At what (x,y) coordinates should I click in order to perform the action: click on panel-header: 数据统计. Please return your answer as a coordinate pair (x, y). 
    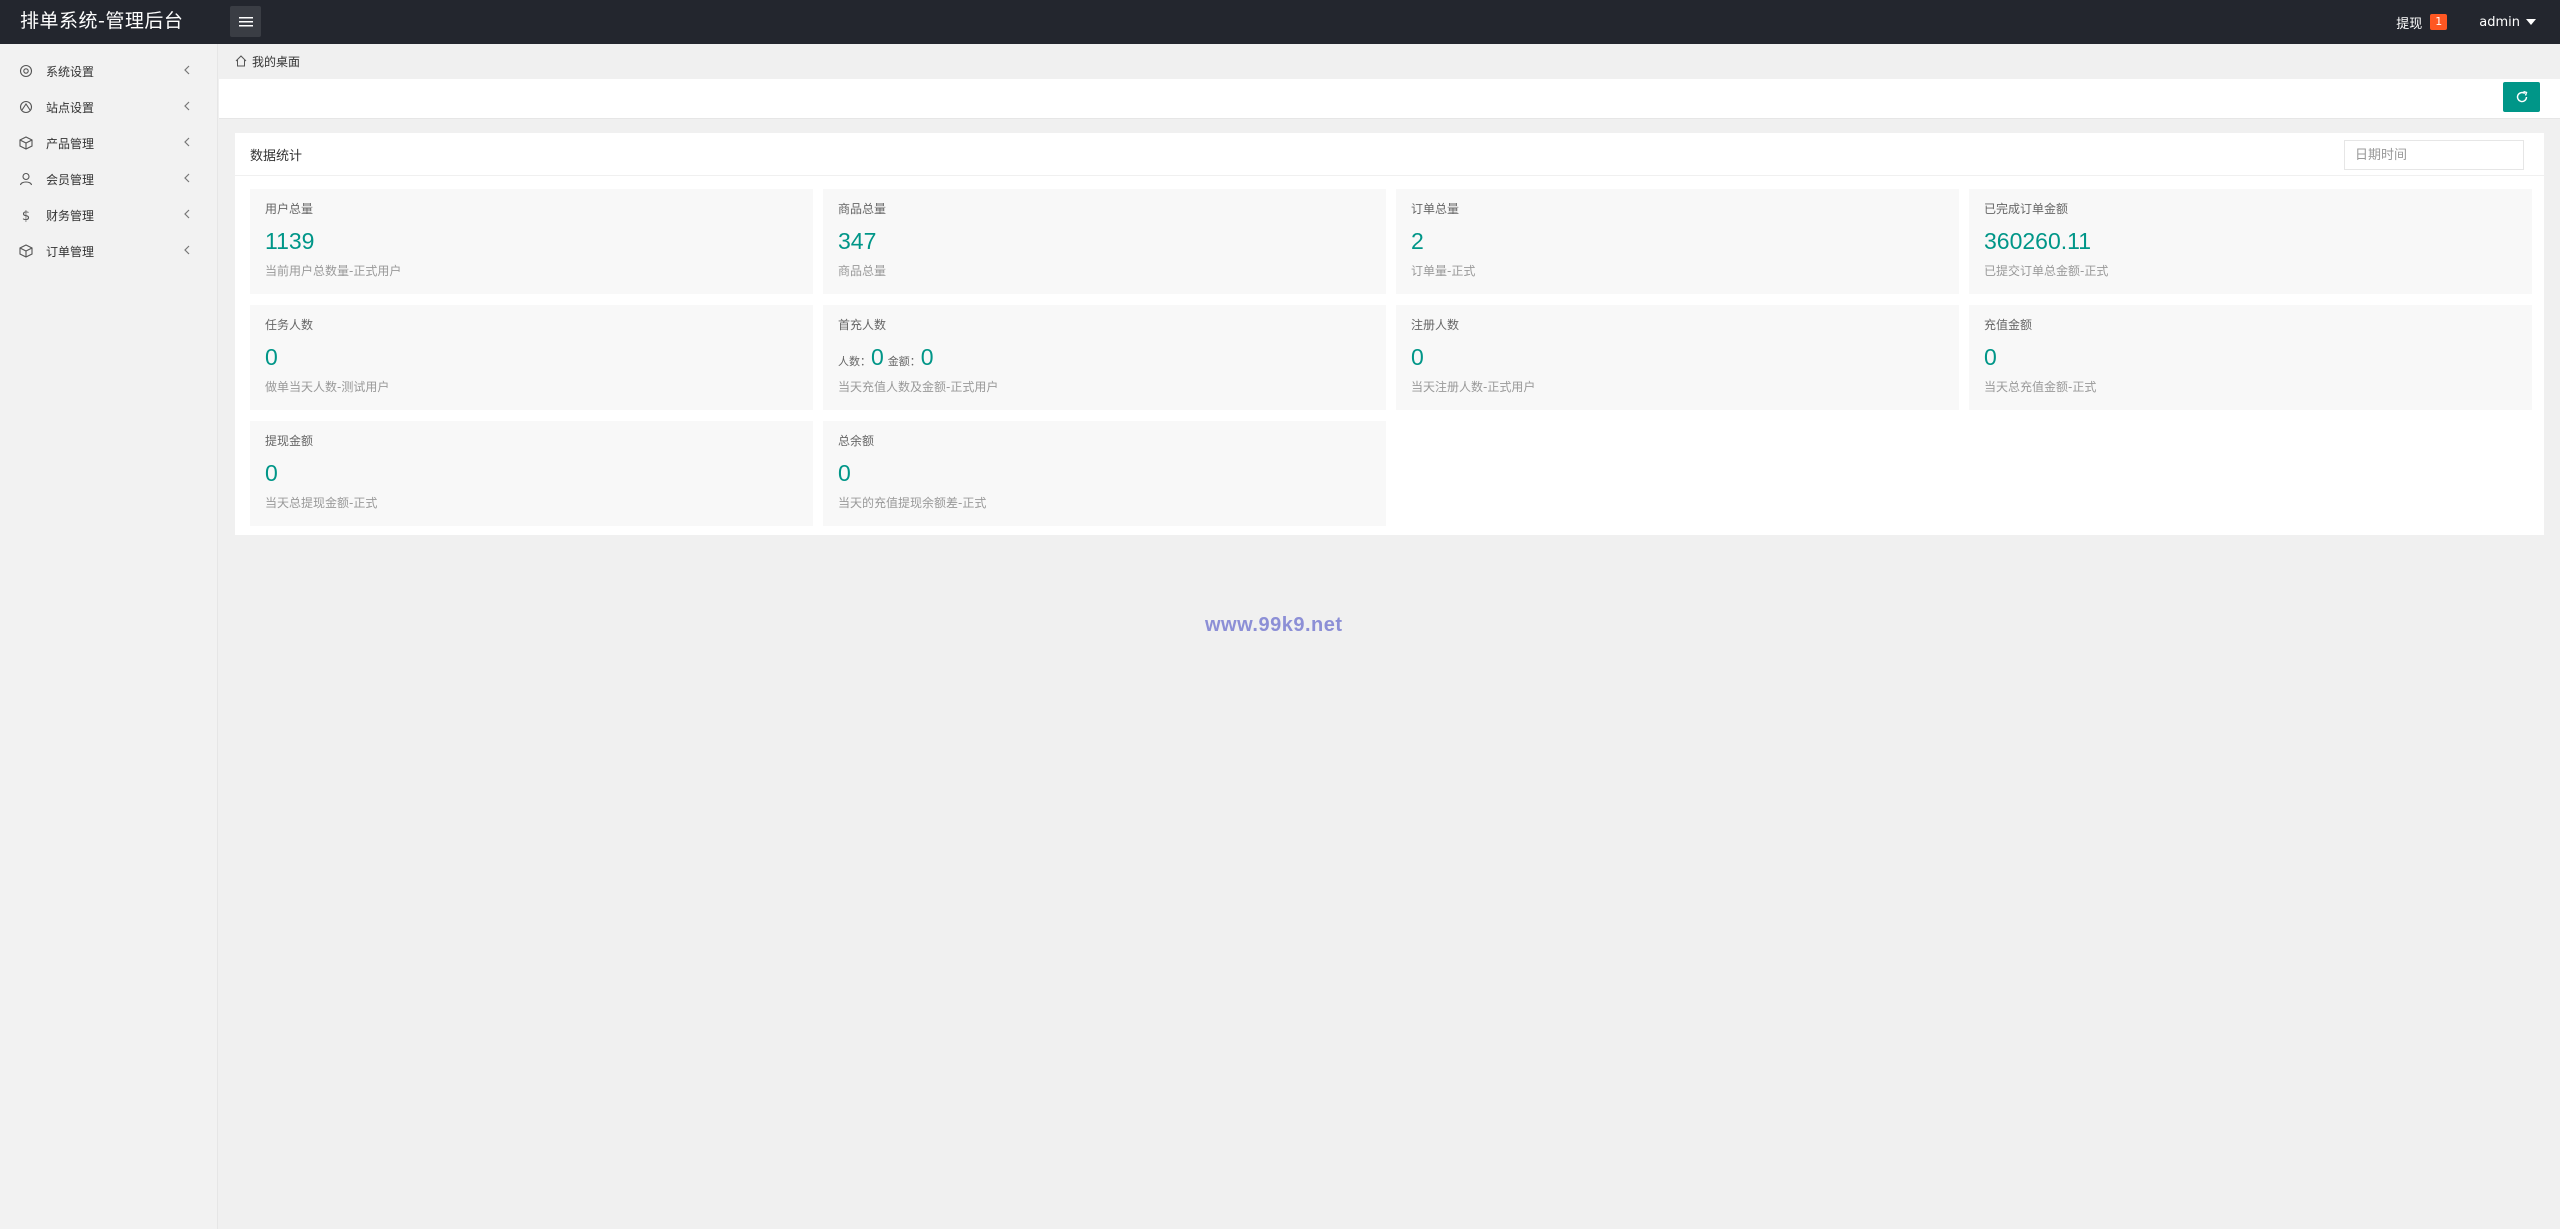
    Looking at the image, I should click on (1389, 154).